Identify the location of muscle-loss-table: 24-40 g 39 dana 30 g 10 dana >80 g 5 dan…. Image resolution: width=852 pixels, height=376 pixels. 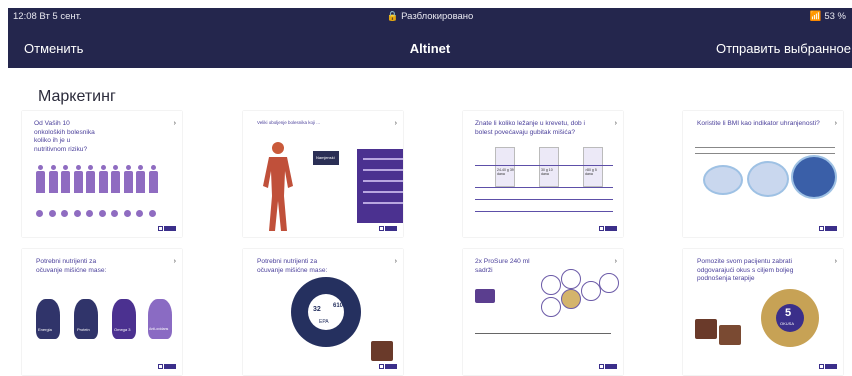
(544, 180).